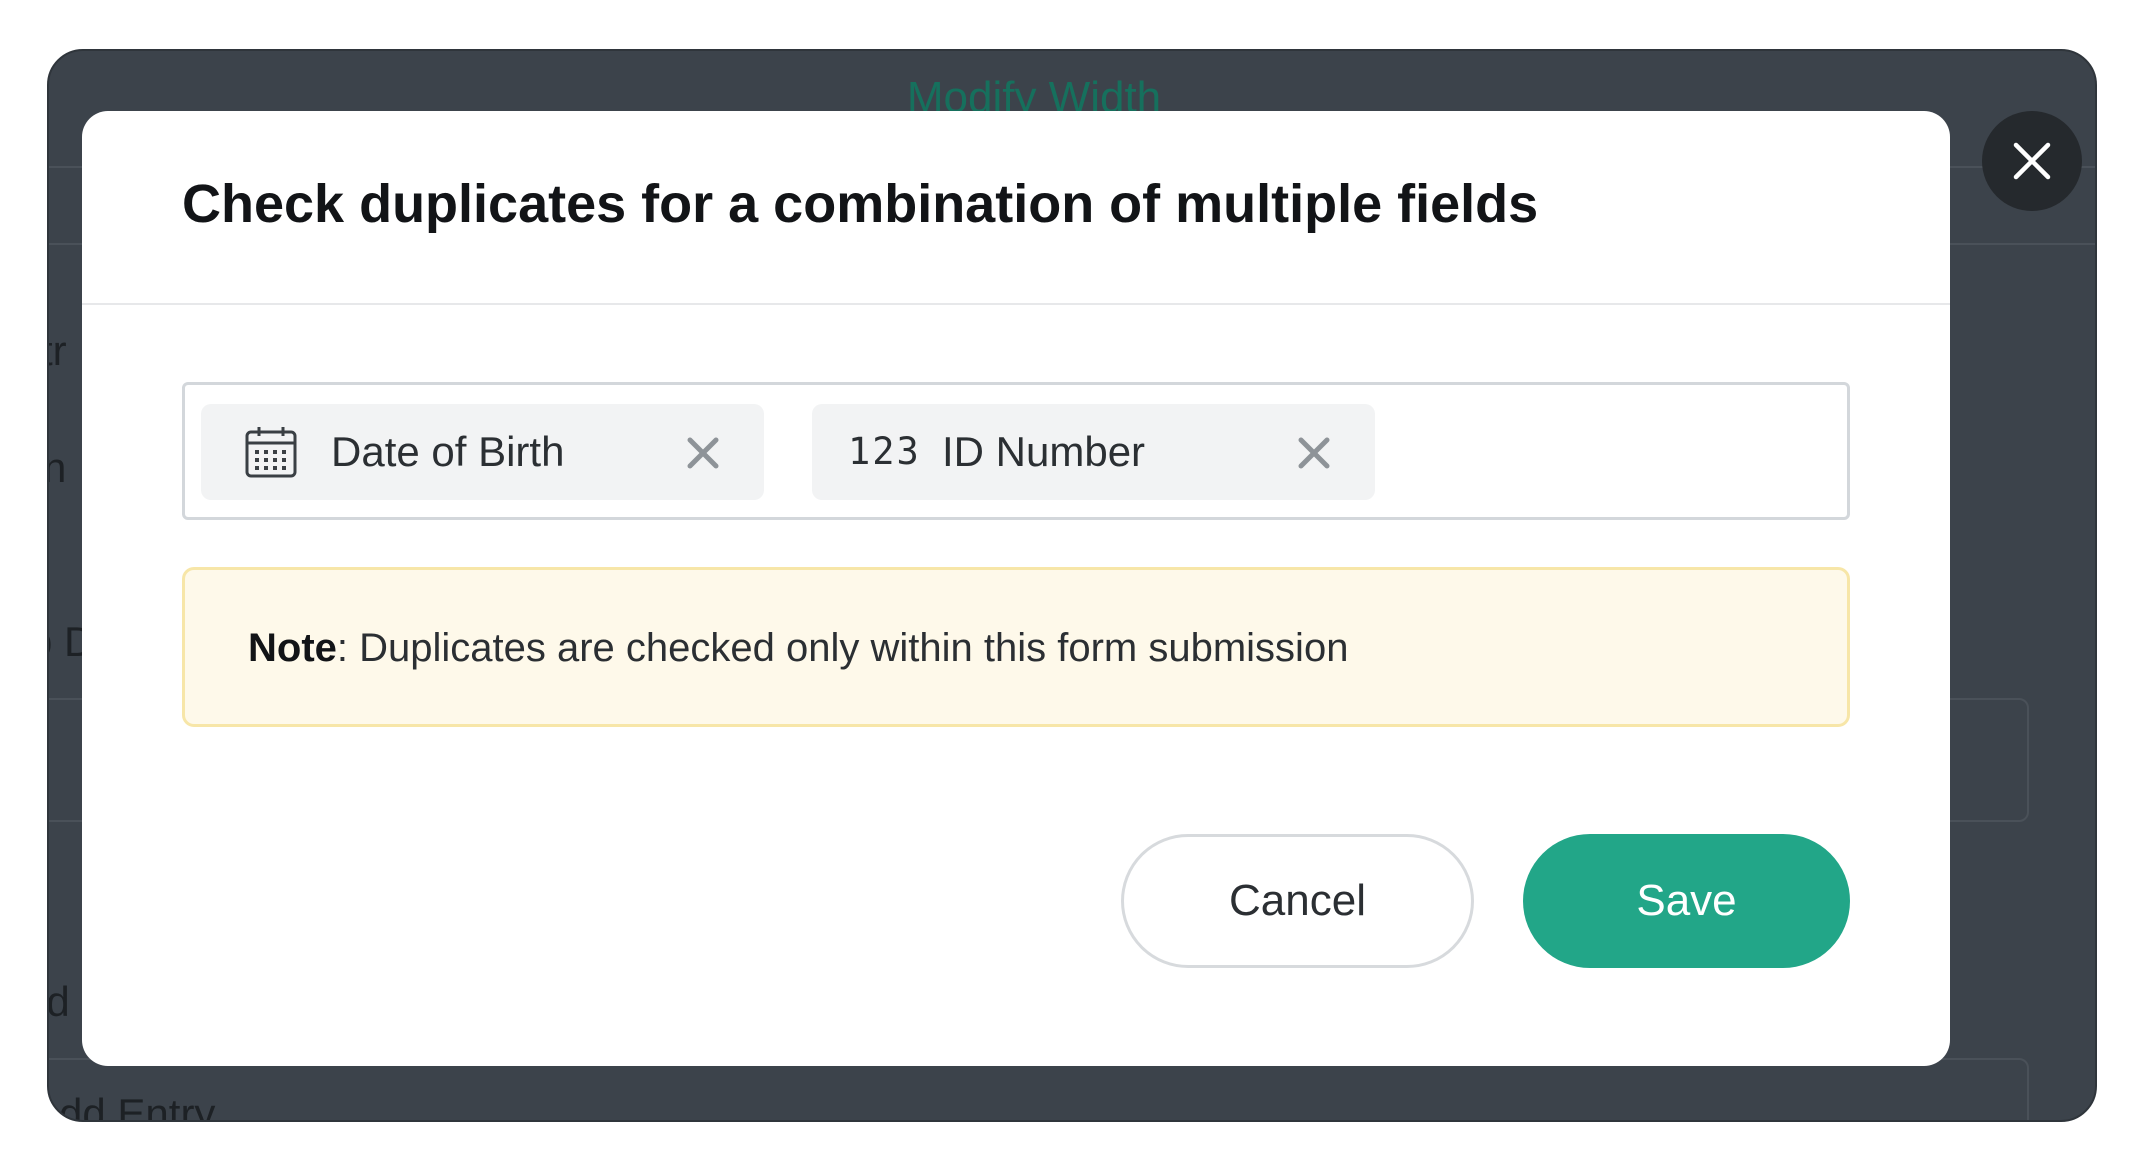 The width and height of the screenshot is (2145, 1167). I want to click on number-123-icon: 123, so click(884, 451).